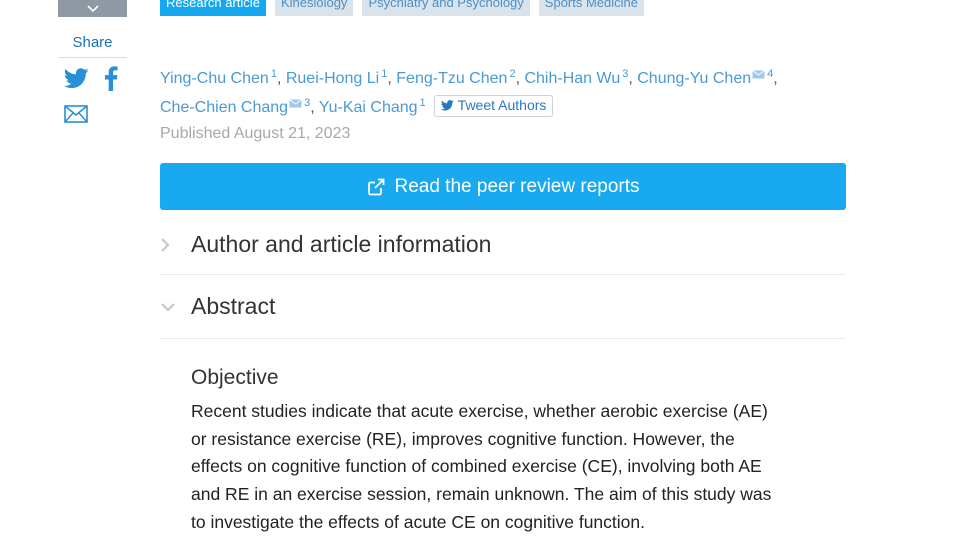  I want to click on author-name: Ying-Chu Chen, so click(214, 78).